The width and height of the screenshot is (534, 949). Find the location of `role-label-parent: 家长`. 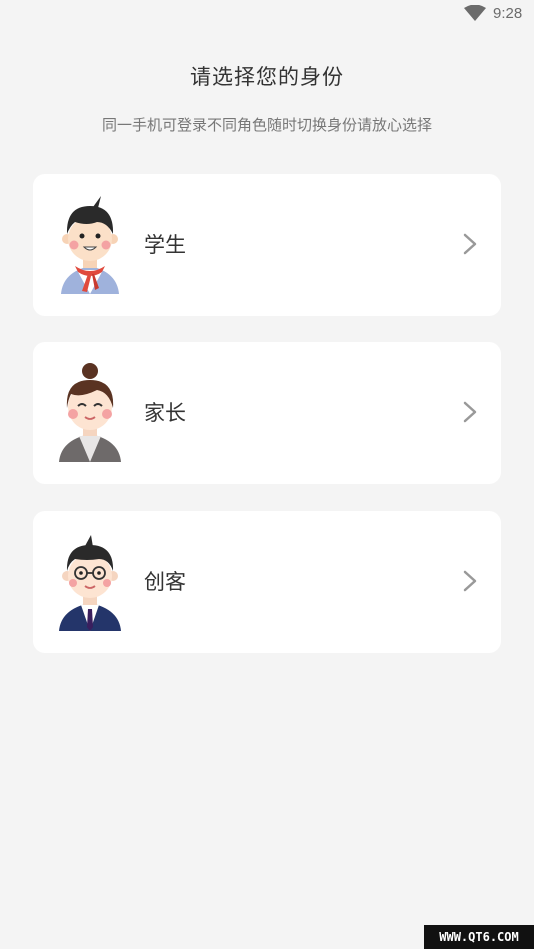

role-label-parent: 家长 is located at coordinates (165, 413).